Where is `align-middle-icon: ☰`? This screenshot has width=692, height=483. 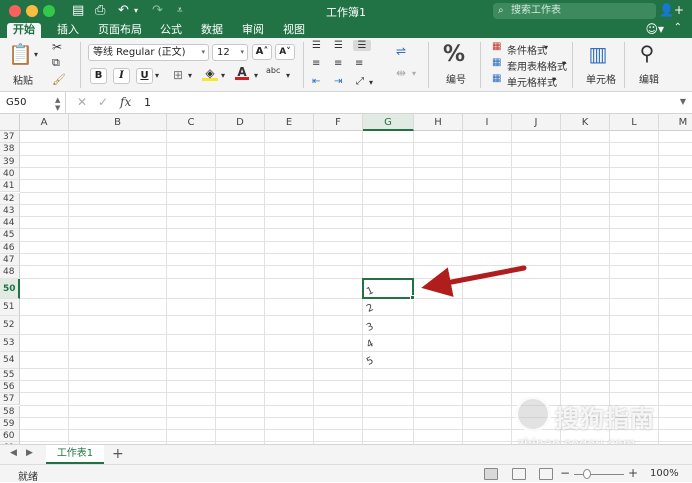 align-middle-icon: ☰ is located at coordinates (338, 45).